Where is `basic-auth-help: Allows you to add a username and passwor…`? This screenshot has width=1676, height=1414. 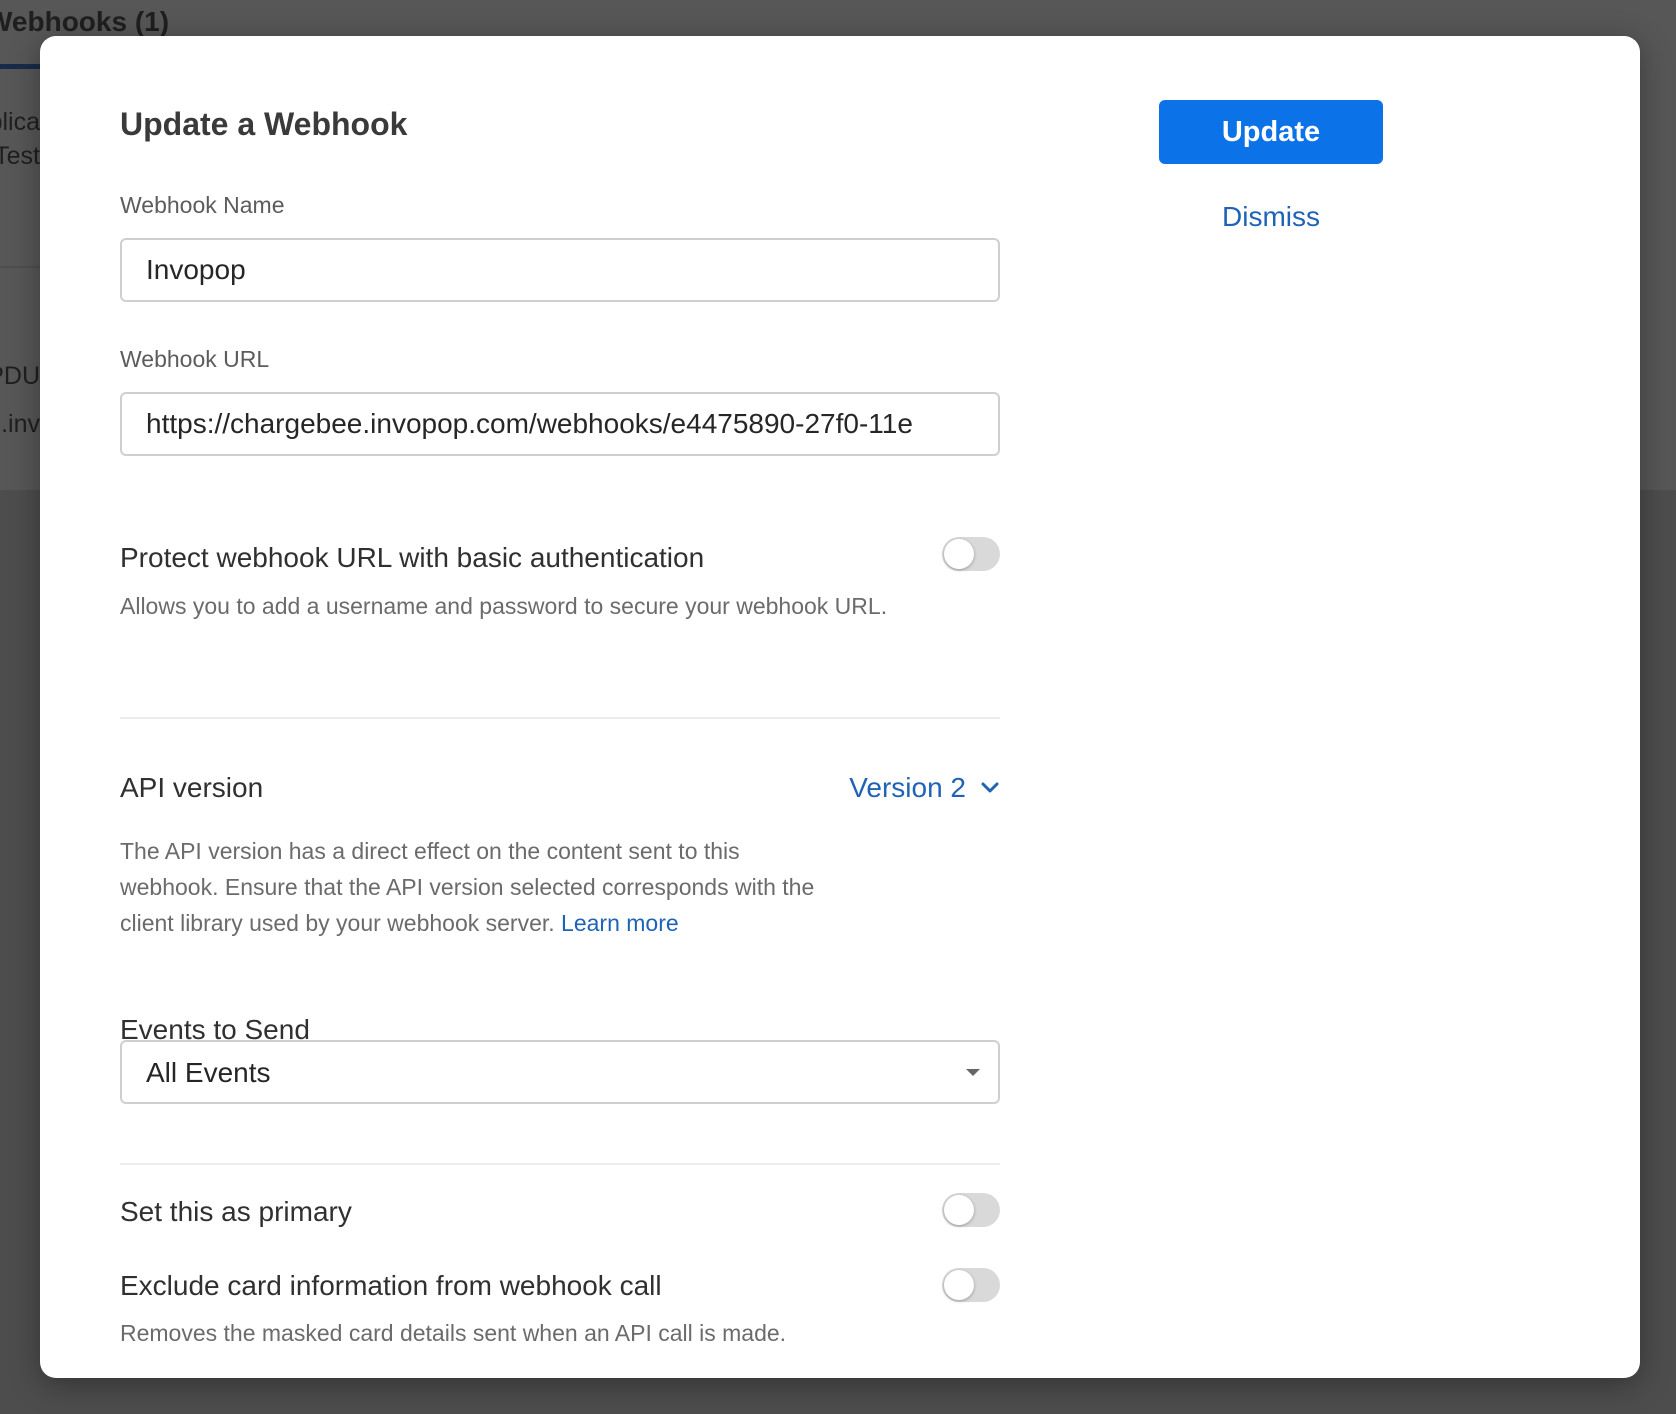
basic-auth-help: Allows you to add a username and passwor… is located at coordinates (504, 606).